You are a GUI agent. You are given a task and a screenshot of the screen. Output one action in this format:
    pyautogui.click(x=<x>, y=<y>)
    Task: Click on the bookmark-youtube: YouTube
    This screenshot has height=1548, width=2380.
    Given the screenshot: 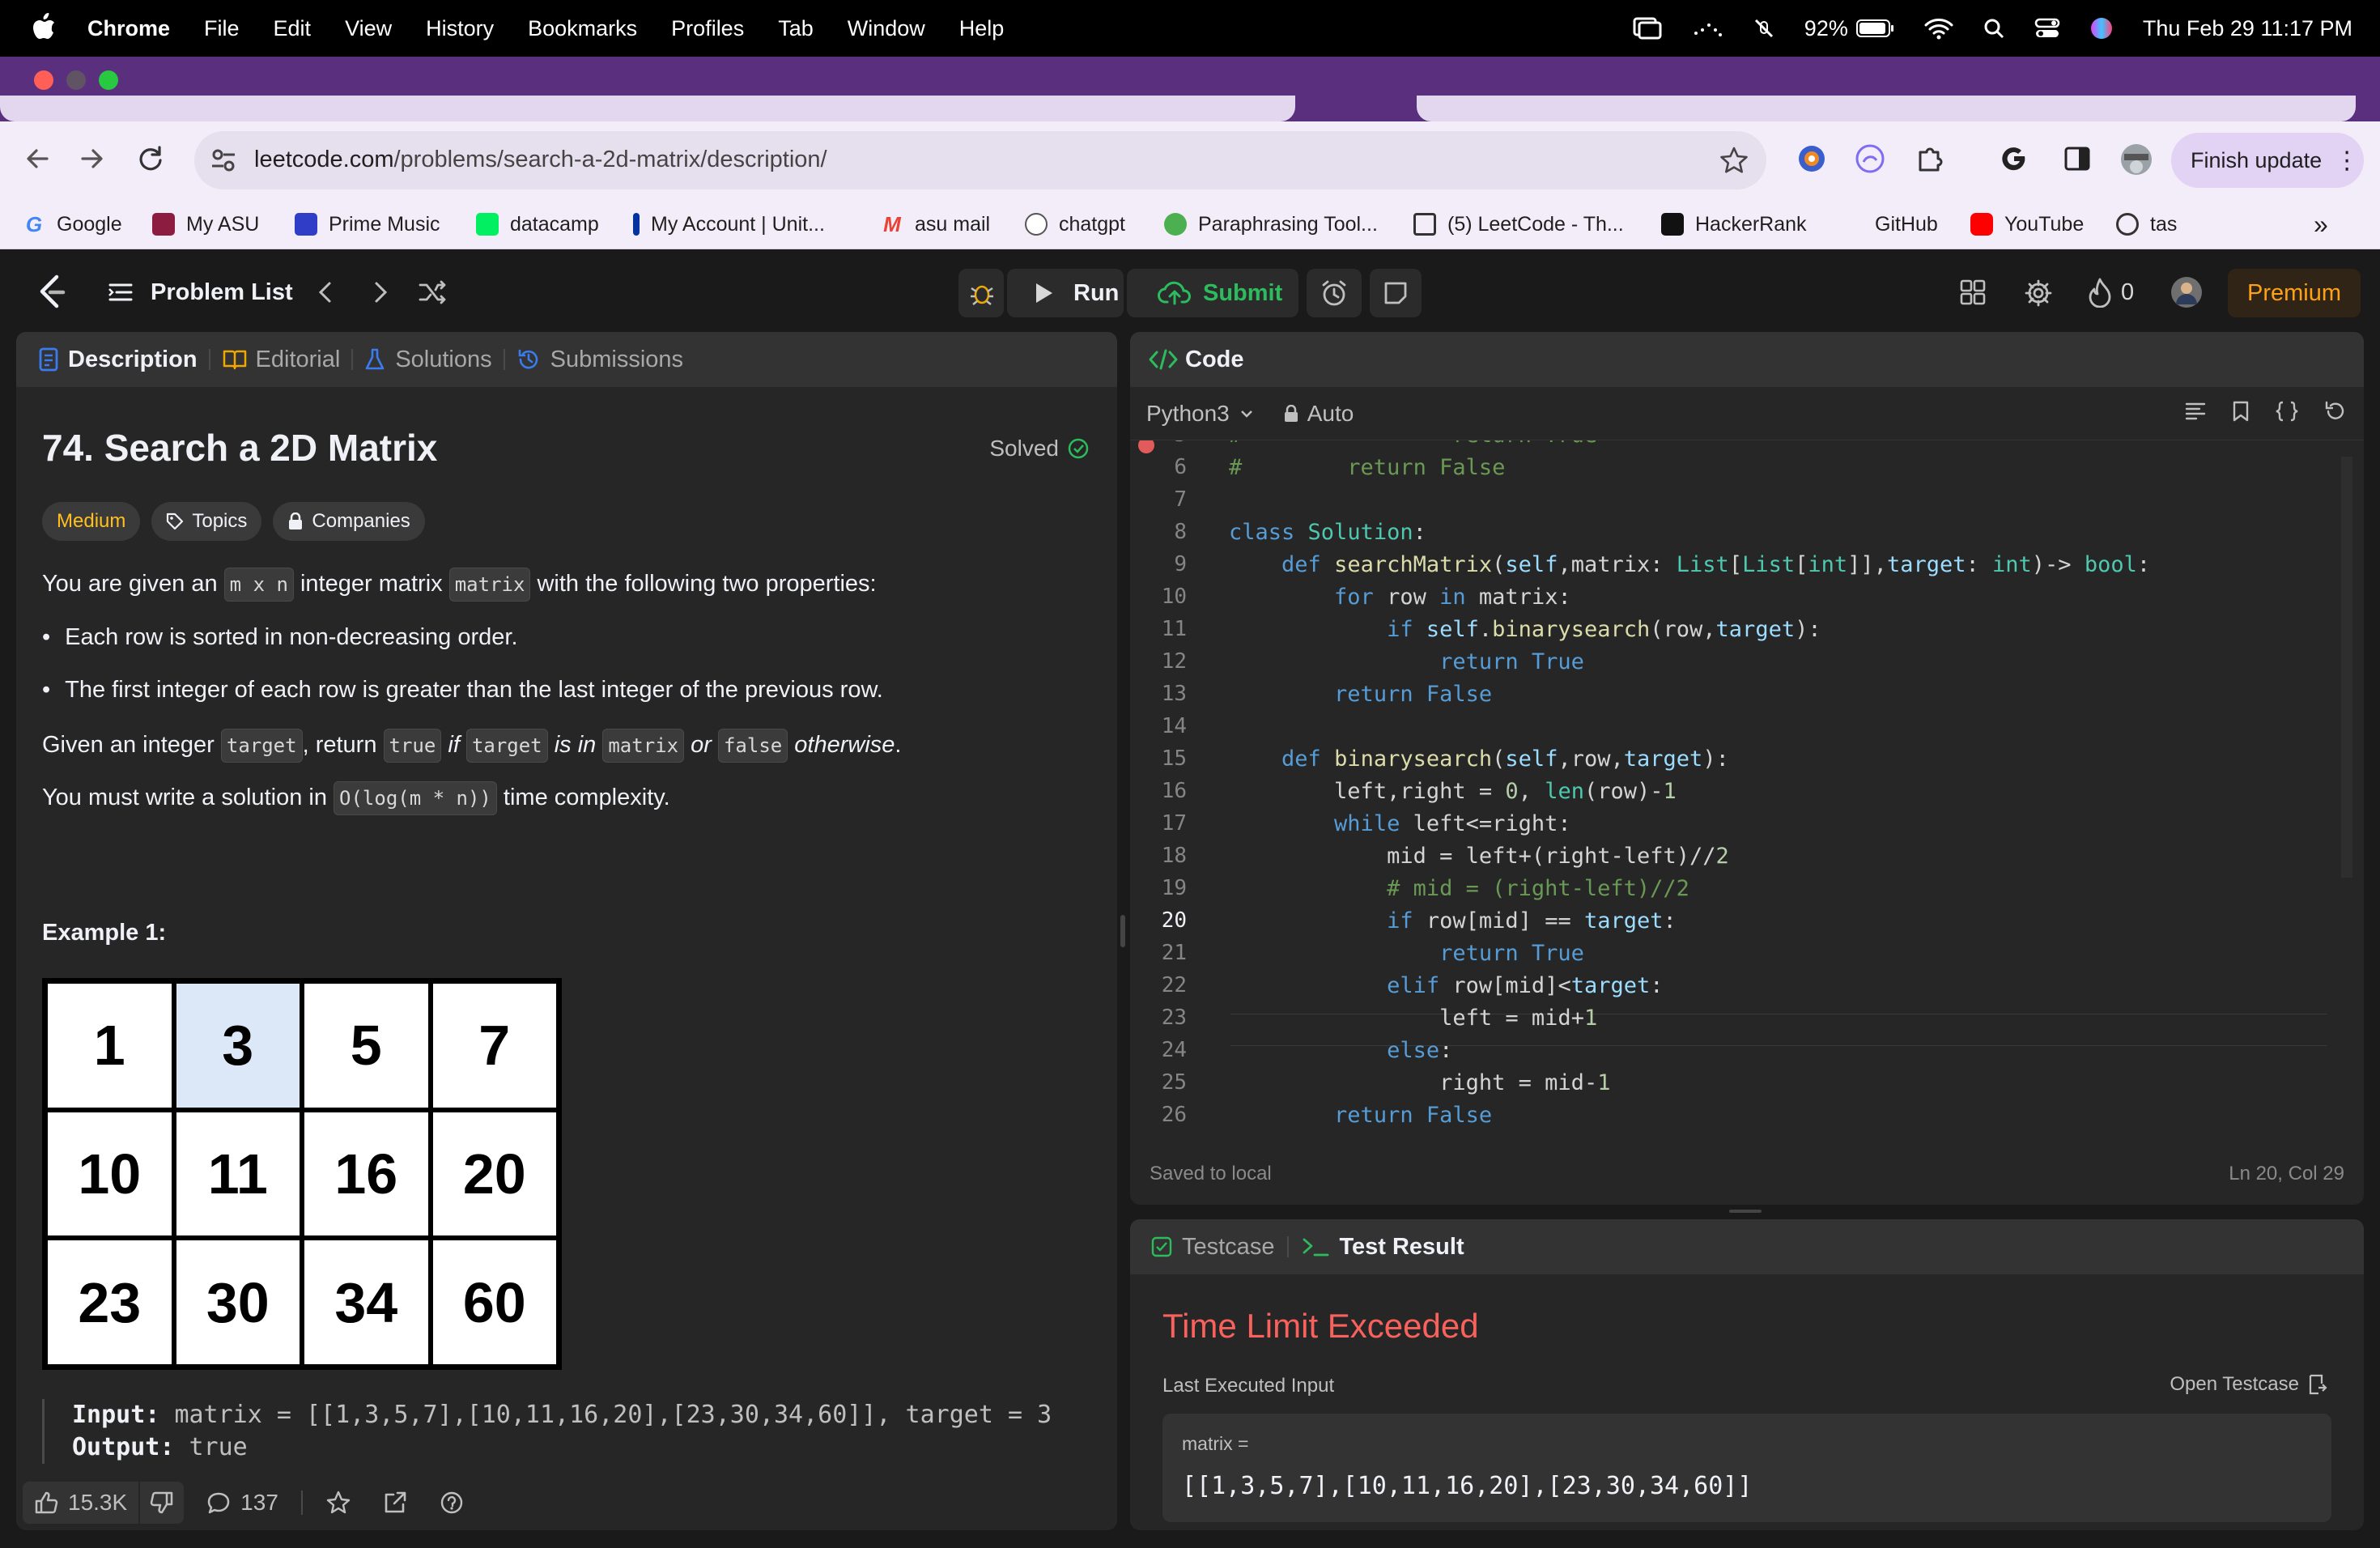 What is the action you would take?
    pyautogui.click(x=2027, y=224)
    